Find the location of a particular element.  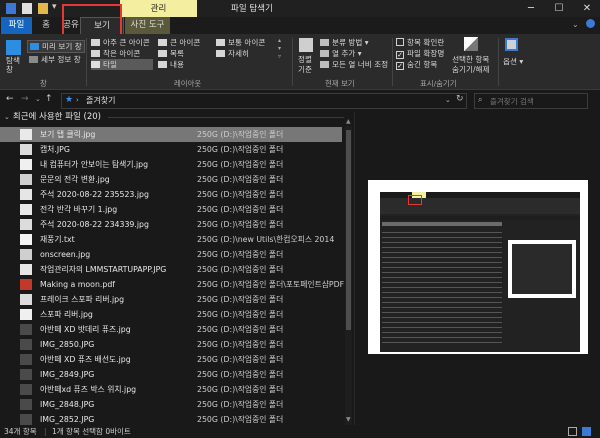

file-thumbnail-icon is located at coordinates (26, 419).